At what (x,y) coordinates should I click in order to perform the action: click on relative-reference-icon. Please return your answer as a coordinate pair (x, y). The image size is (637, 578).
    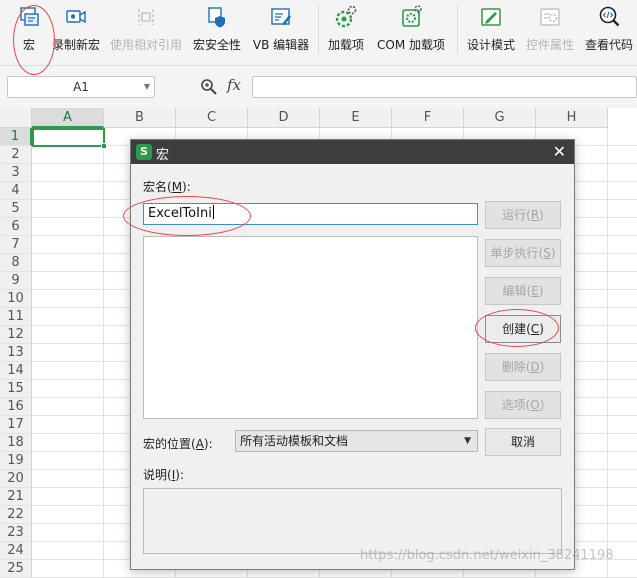
    Looking at the image, I should click on (146, 17).